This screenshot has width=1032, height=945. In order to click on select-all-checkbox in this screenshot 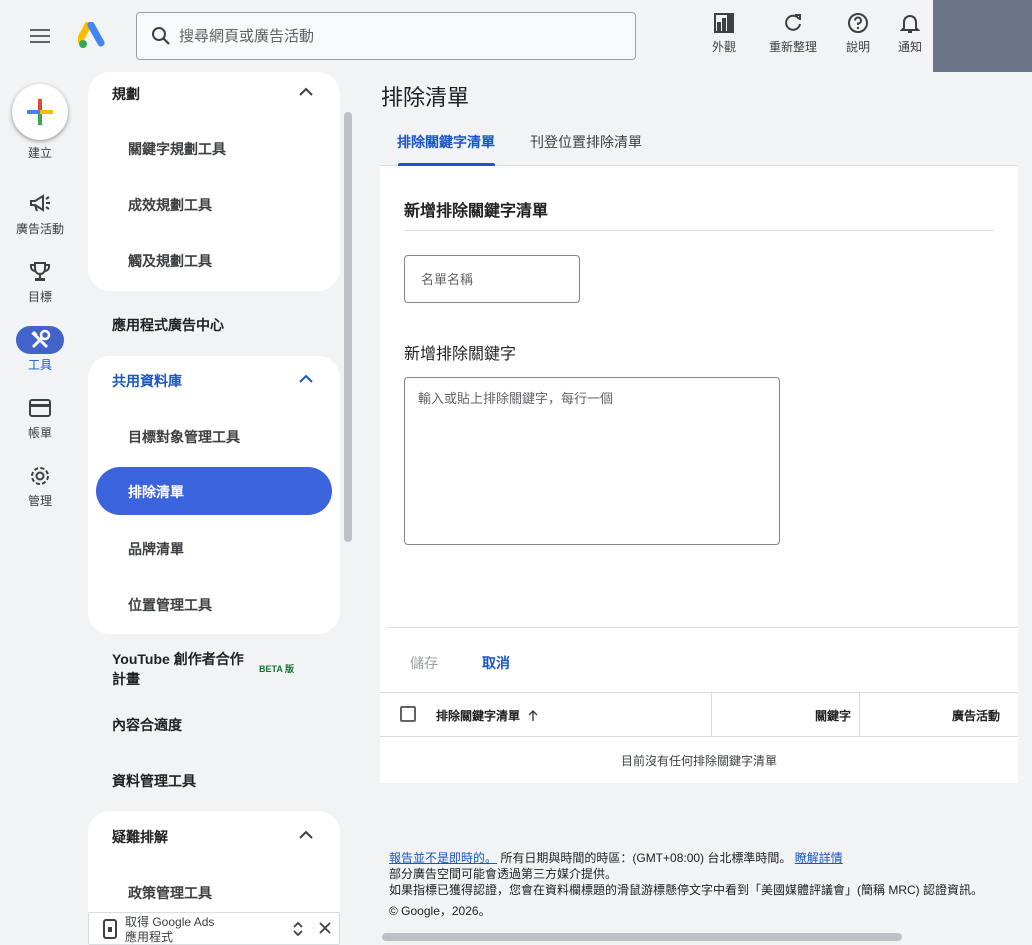, I will do `click(408, 714)`.